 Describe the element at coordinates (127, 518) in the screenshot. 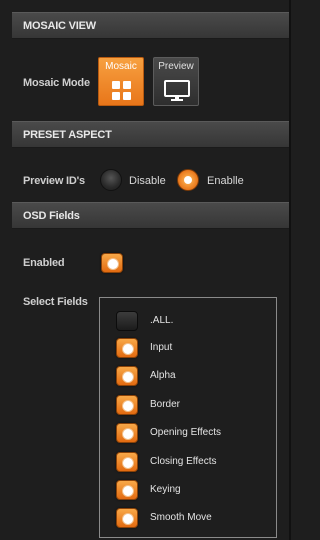

I see `field-checkbox-smooth-move` at that location.